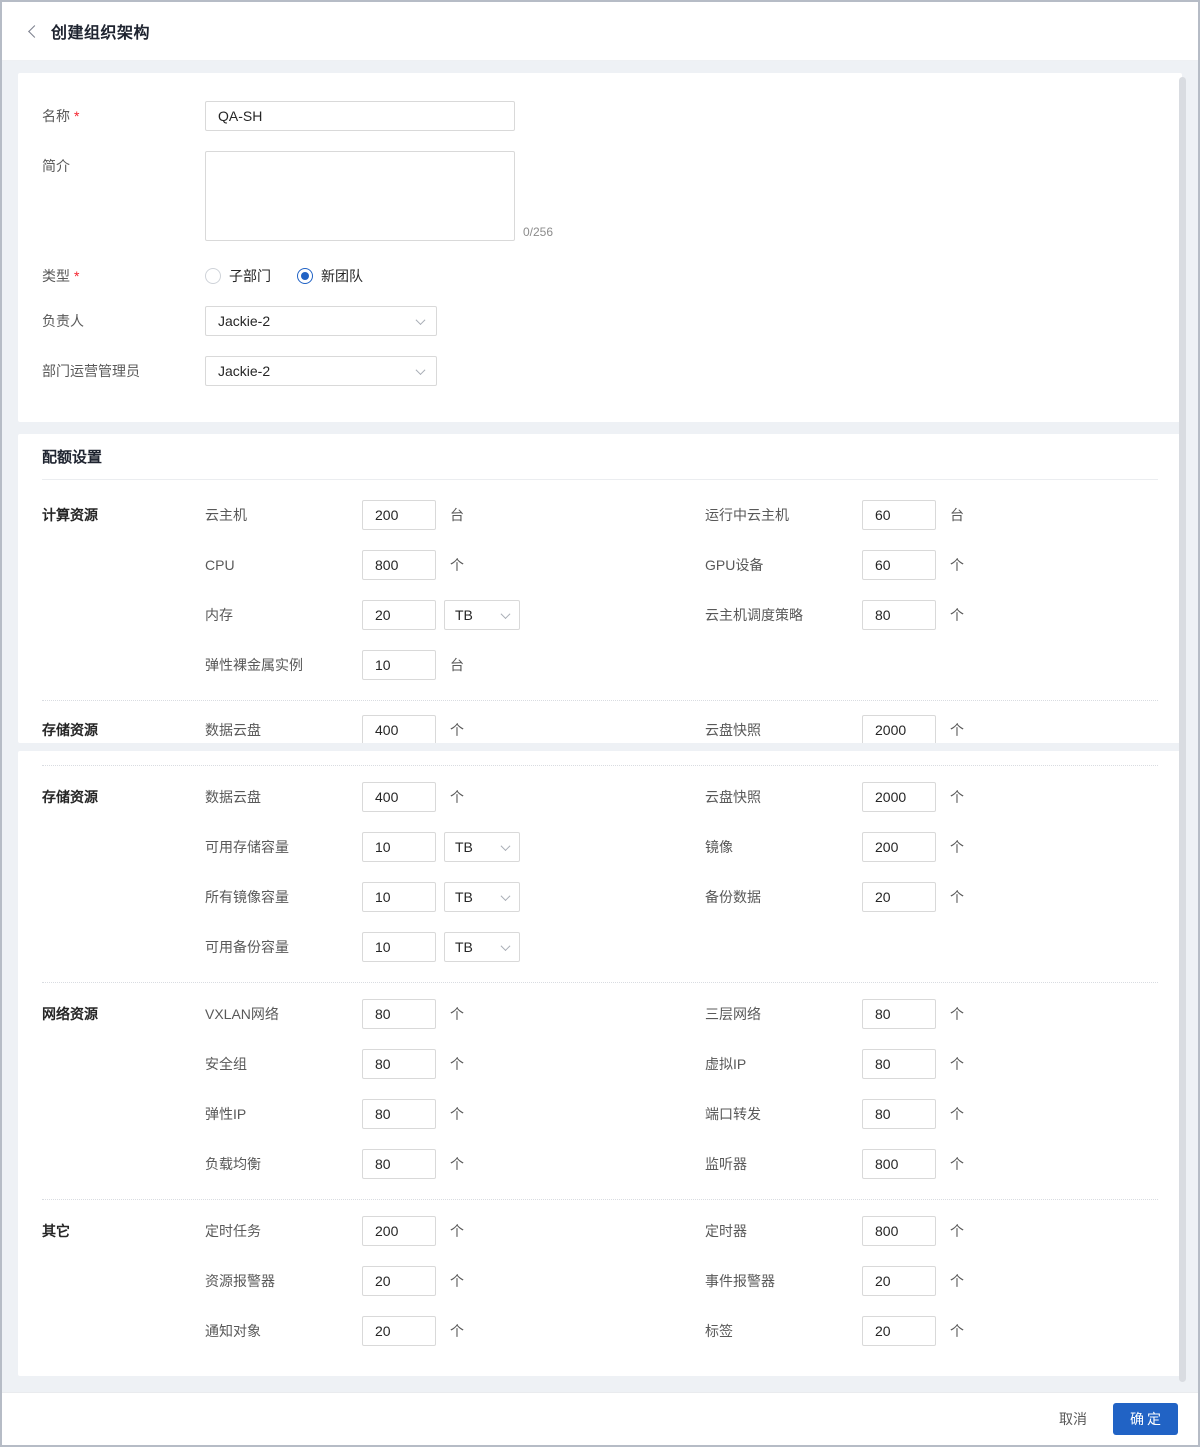 Image resolution: width=1200 pixels, height=1447 pixels. I want to click on quota-field-label: 备份数据, so click(733, 897).